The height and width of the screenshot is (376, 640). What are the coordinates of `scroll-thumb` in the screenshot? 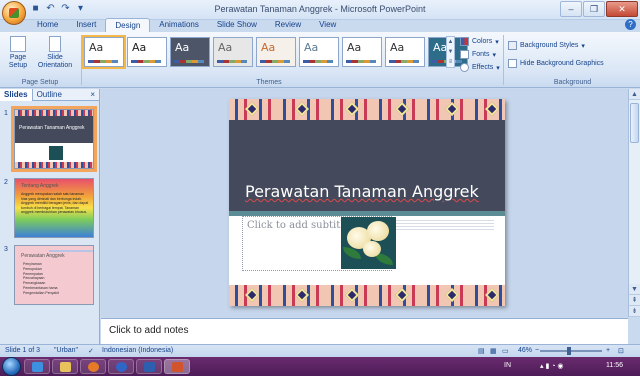 It's located at (634, 123).